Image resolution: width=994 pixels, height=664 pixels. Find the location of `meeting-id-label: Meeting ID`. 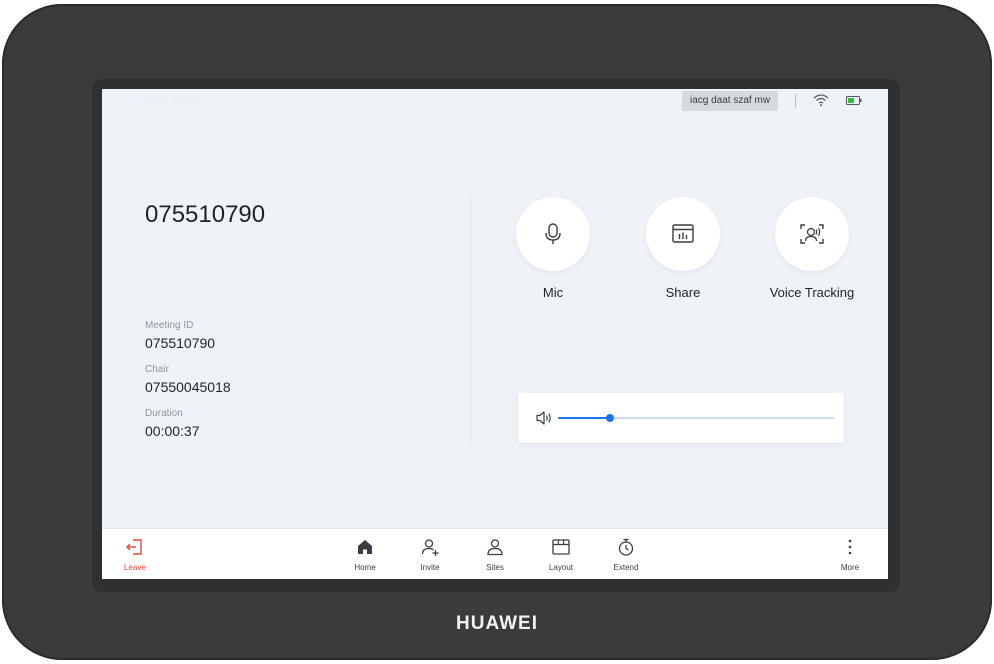

meeting-id-label: Meeting ID is located at coordinates (169, 325).